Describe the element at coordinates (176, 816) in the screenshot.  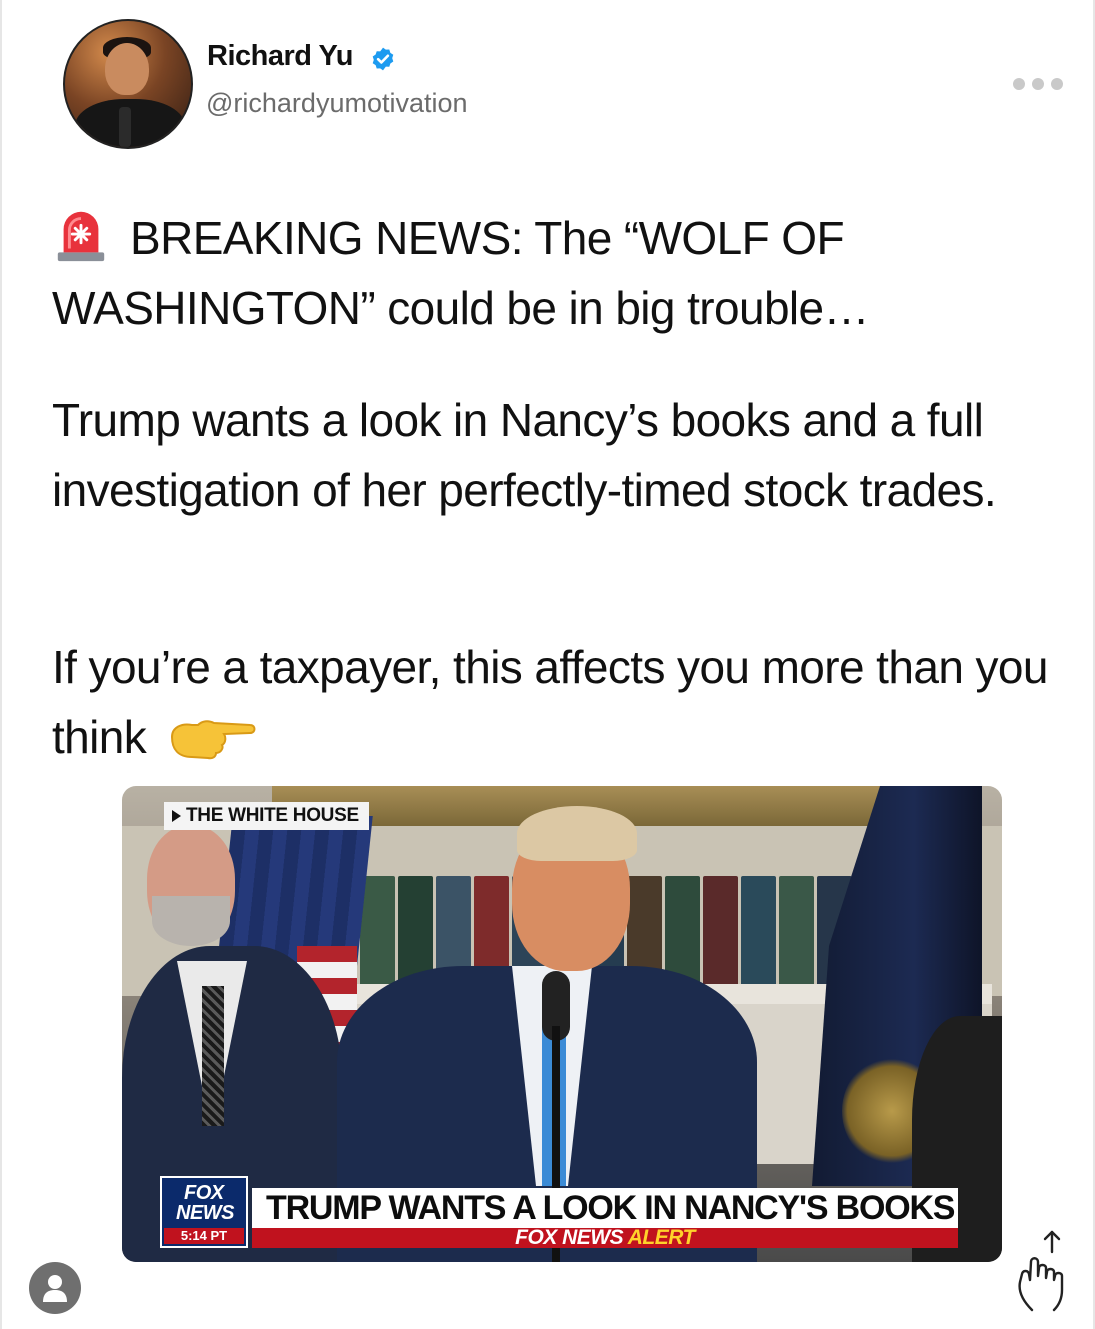
I see `play-triangle-icon` at that location.